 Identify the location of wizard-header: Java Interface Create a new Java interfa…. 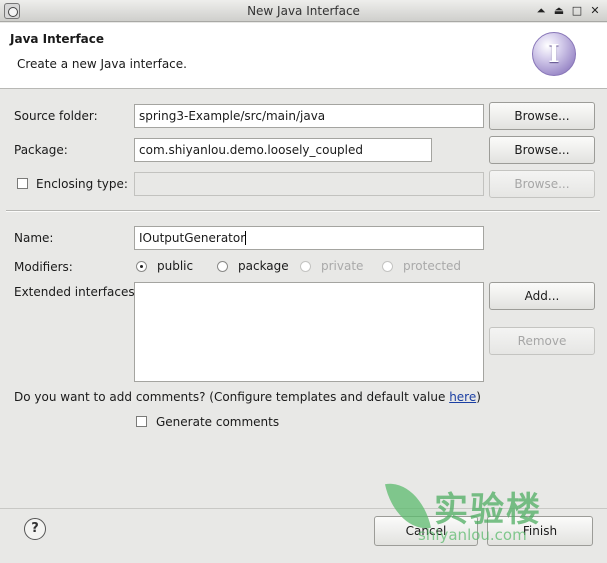
(303, 56).